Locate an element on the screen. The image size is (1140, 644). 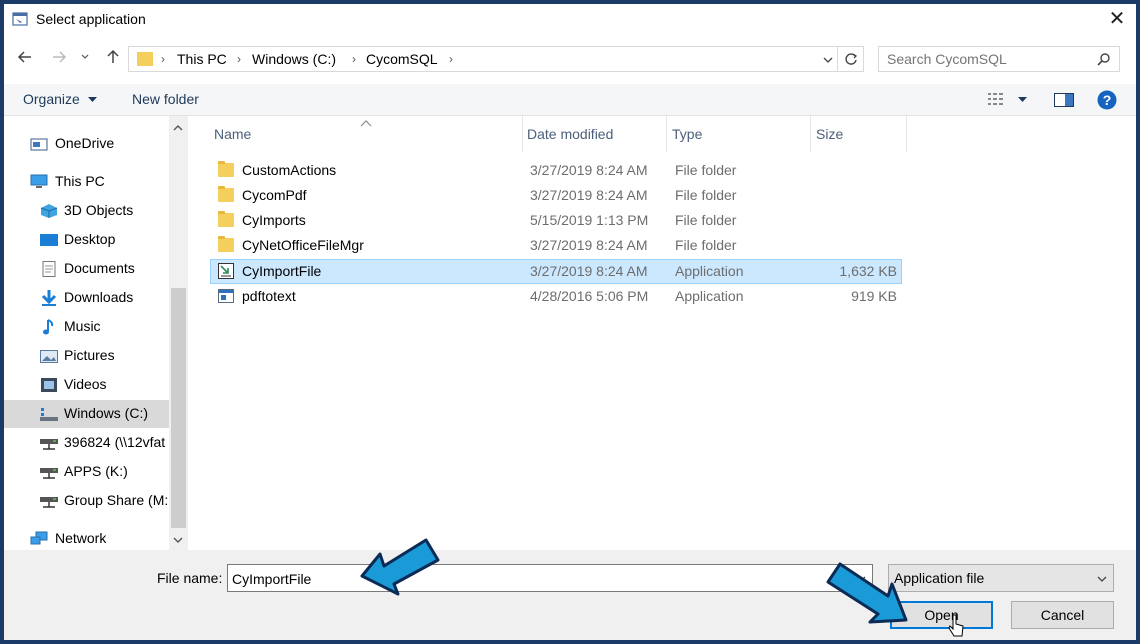
nav-item-label: Network is located at coordinates (81, 538).